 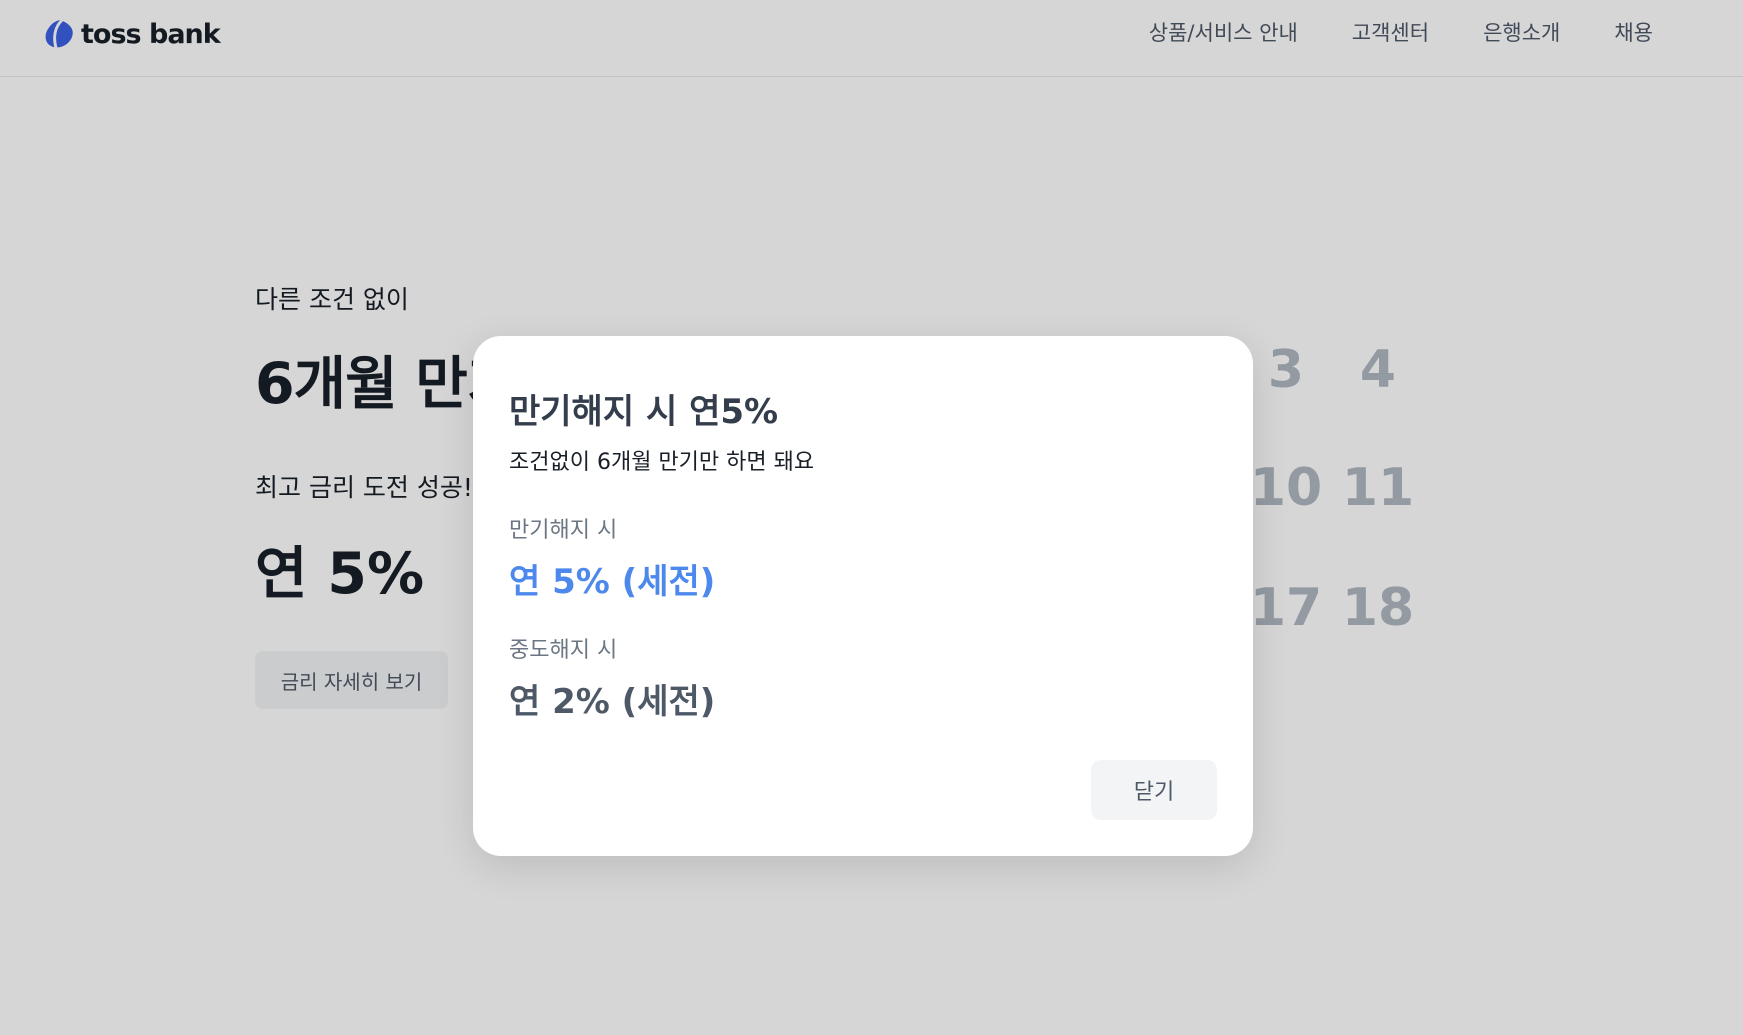 What do you see at coordinates (644, 412) in the screenshot?
I see `modal-title: 만기해지 시 연5%` at bounding box center [644, 412].